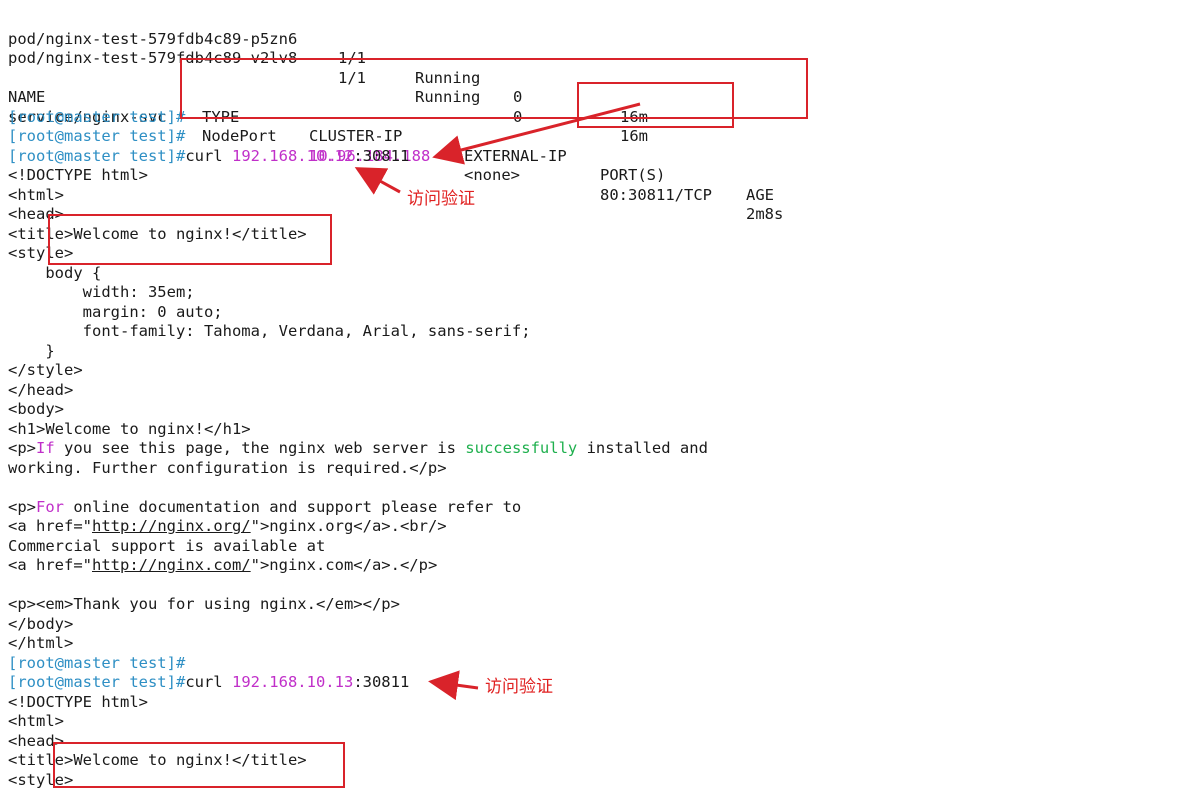  I want to click on arrow-note2, so click(453, 685).